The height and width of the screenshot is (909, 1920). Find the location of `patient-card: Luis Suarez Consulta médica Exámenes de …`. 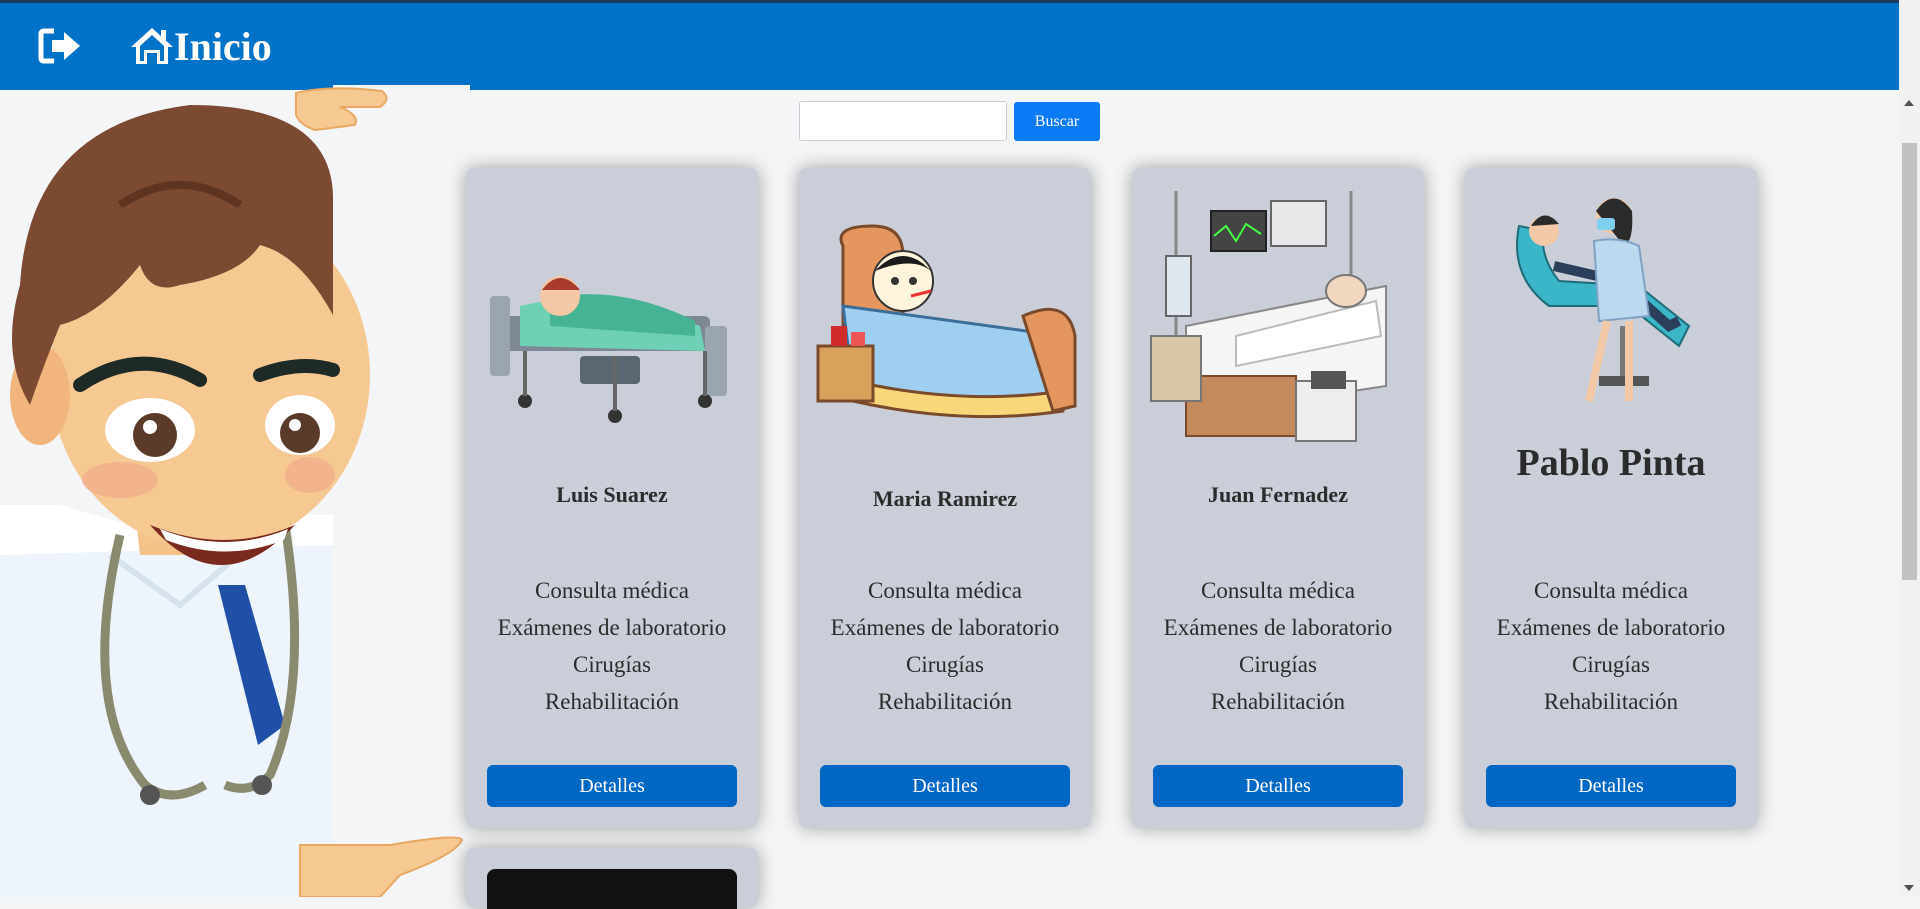

patient-card: Luis Suarez Consulta médica Exámenes de … is located at coordinates (612, 498).